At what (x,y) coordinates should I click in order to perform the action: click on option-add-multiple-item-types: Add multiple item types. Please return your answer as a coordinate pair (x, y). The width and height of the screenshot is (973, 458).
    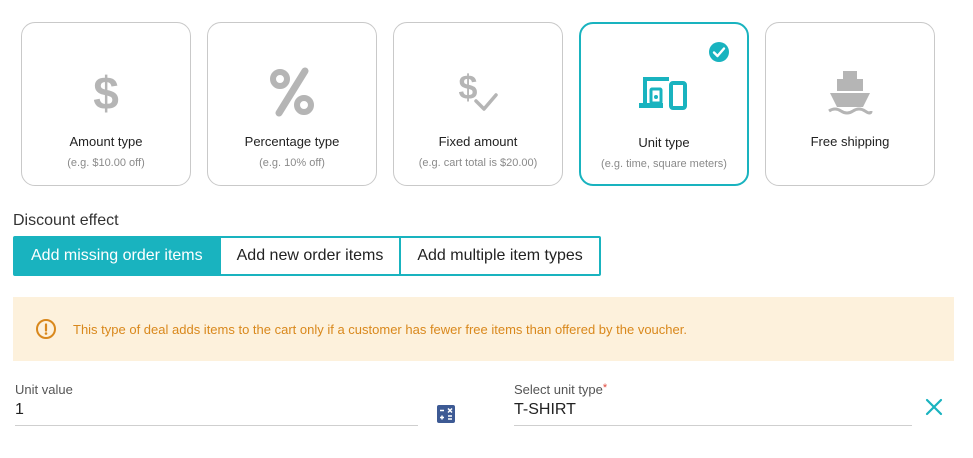
    Looking at the image, I should click on (500, 256).